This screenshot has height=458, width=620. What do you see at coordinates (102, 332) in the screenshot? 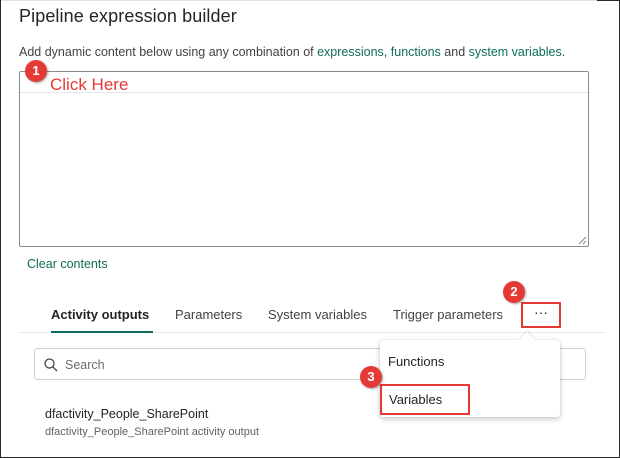
I see `active-tab-indicator` at bounding box center [102, 332].